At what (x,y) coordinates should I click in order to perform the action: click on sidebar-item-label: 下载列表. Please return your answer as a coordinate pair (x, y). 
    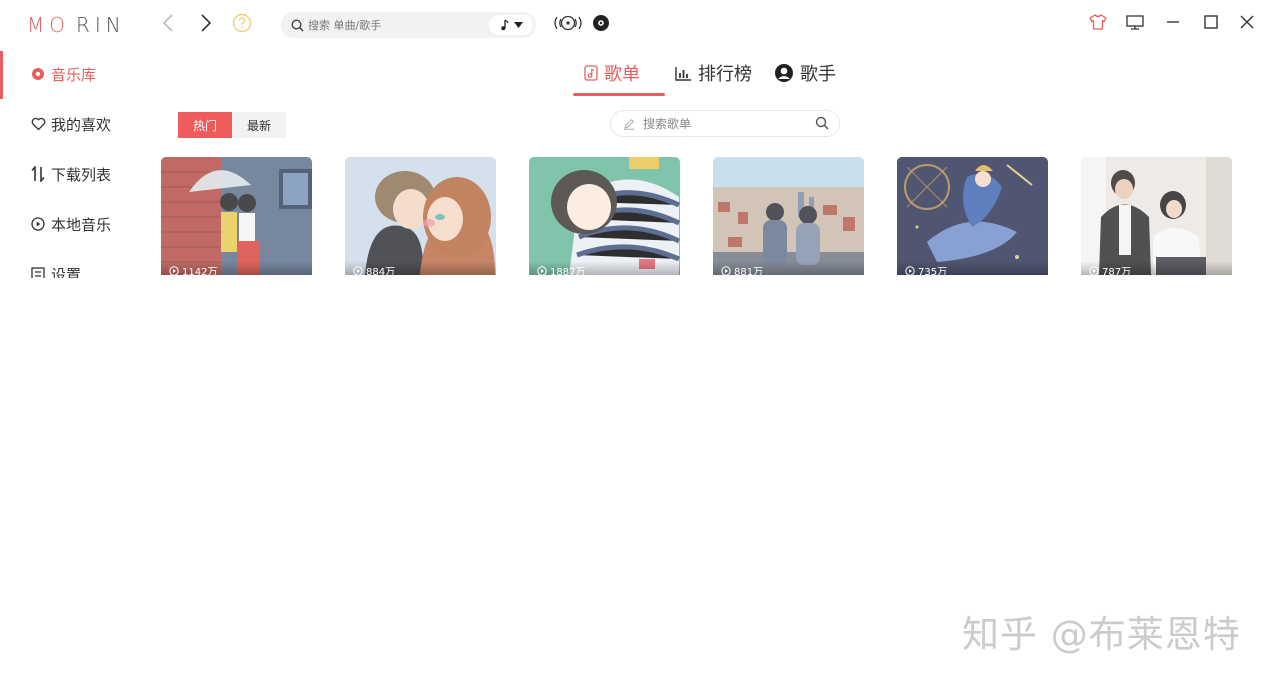
    Looking at the image, I should click on (81, 174).